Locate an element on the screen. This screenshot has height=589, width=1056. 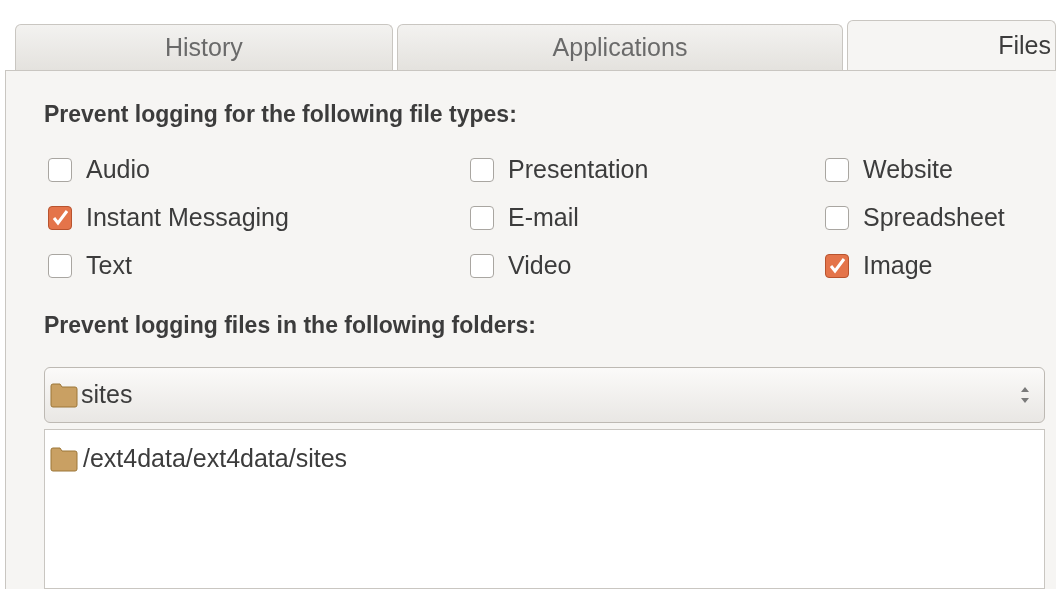
checkbox-label: Spreadsheet is located at coordinates (934, 218).